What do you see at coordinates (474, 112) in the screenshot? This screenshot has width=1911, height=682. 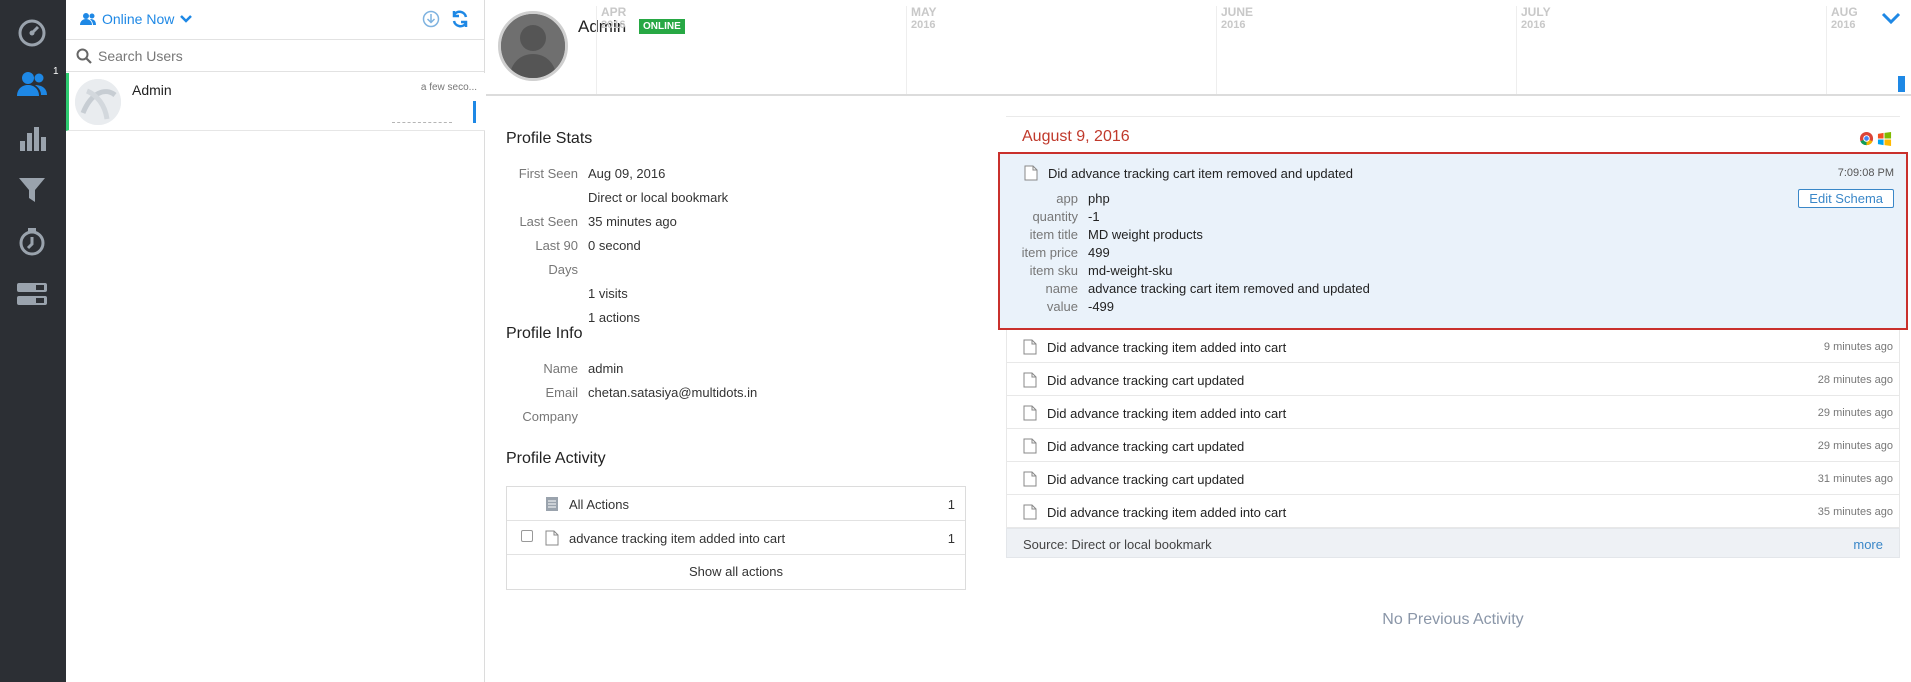 I see `activity-bar` at bounding box center [474, 112].